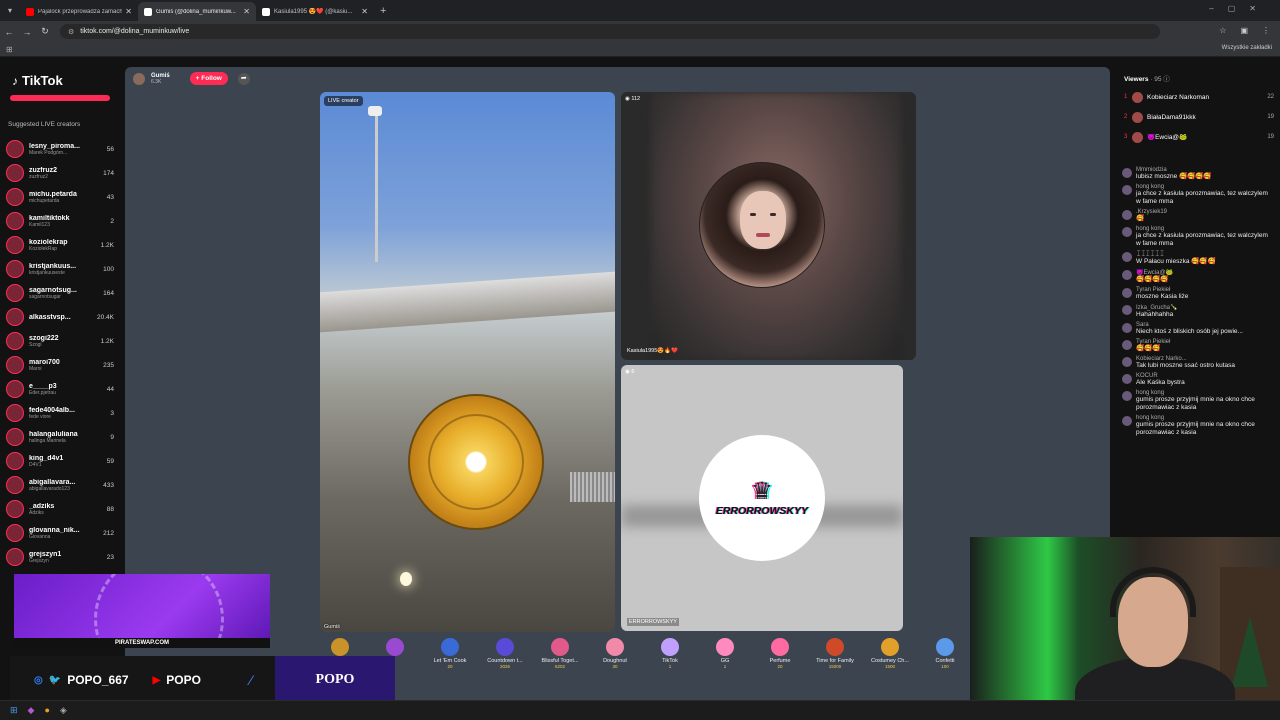  Describe the element at coordinates (610, 31) in the screenshot. I see `url-input: ⚙ tiktok.com/@dolina_muminkuw/live` at that location.